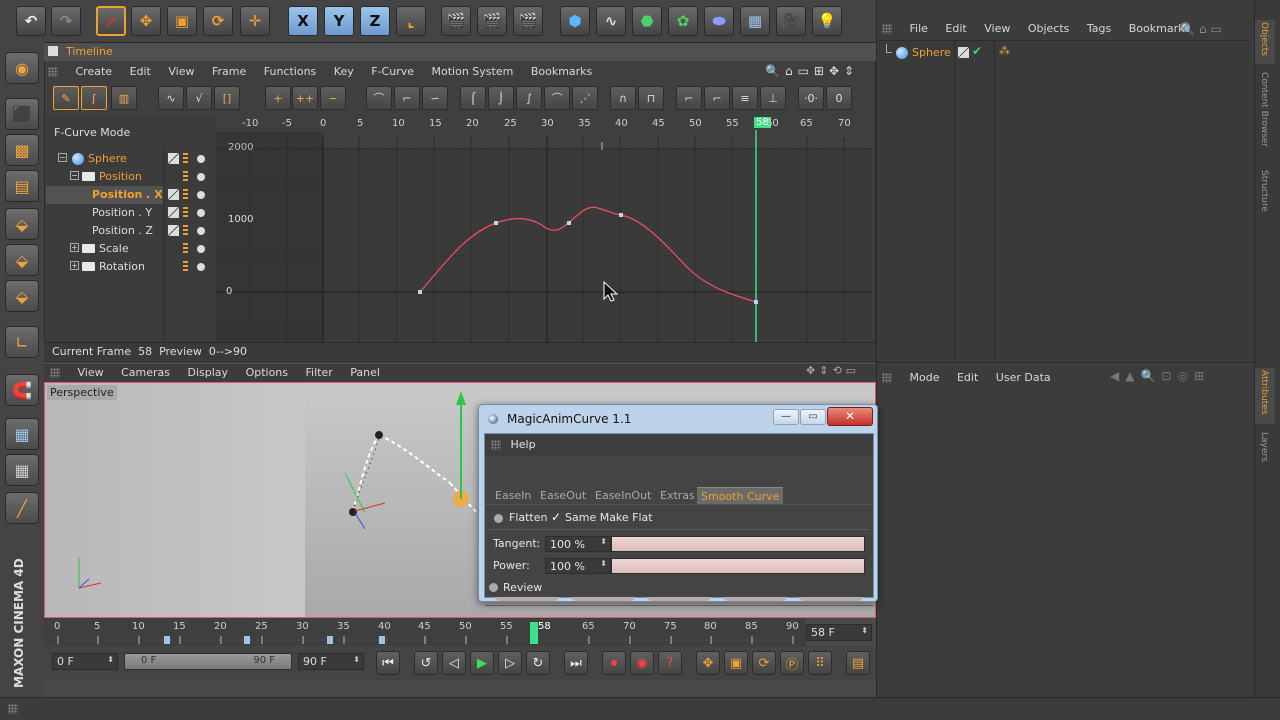 The width and height of the screenshot is (1280, 720). I want to click on lock-tangent-button: ∩, so click(623, 98).